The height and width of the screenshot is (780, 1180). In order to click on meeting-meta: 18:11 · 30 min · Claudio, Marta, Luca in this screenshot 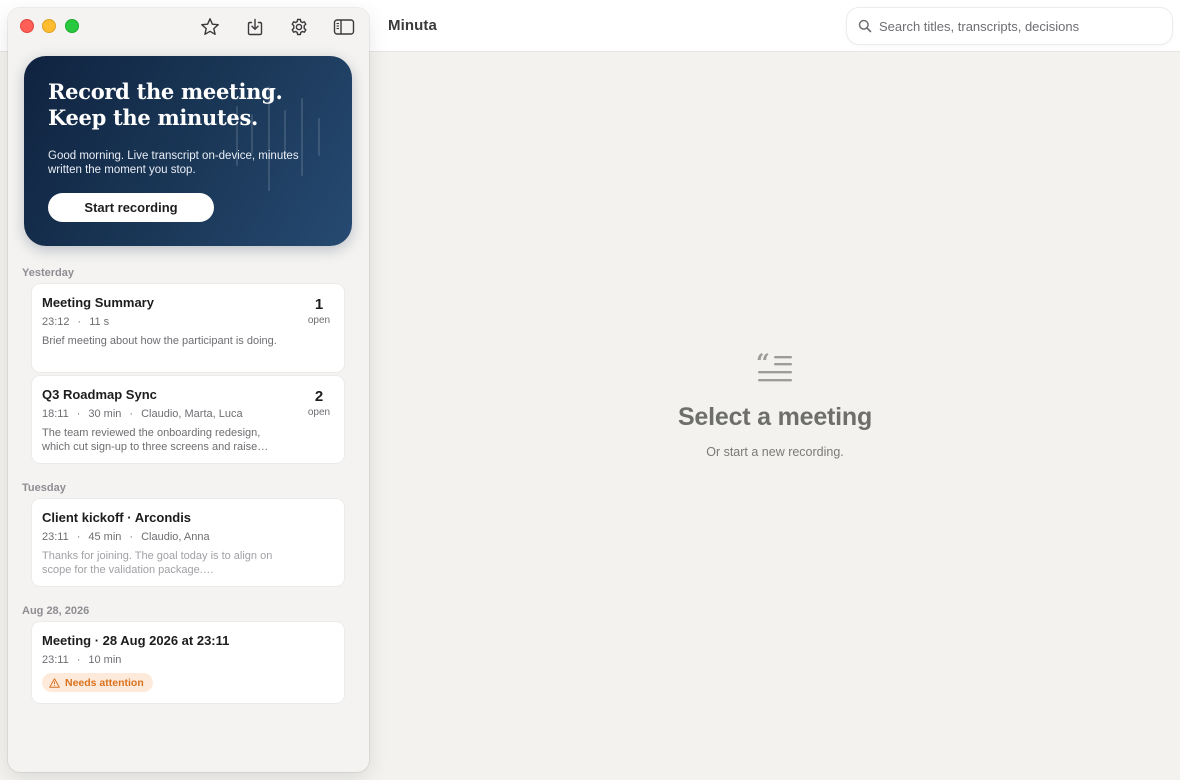, I will do `click(142, 414)`.